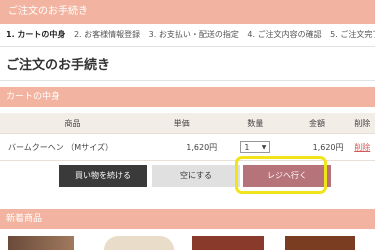  What do you see at coordinates (183, 123) in the screenshot?
I see `column-price: 単価` at bounding box center [183, 123].